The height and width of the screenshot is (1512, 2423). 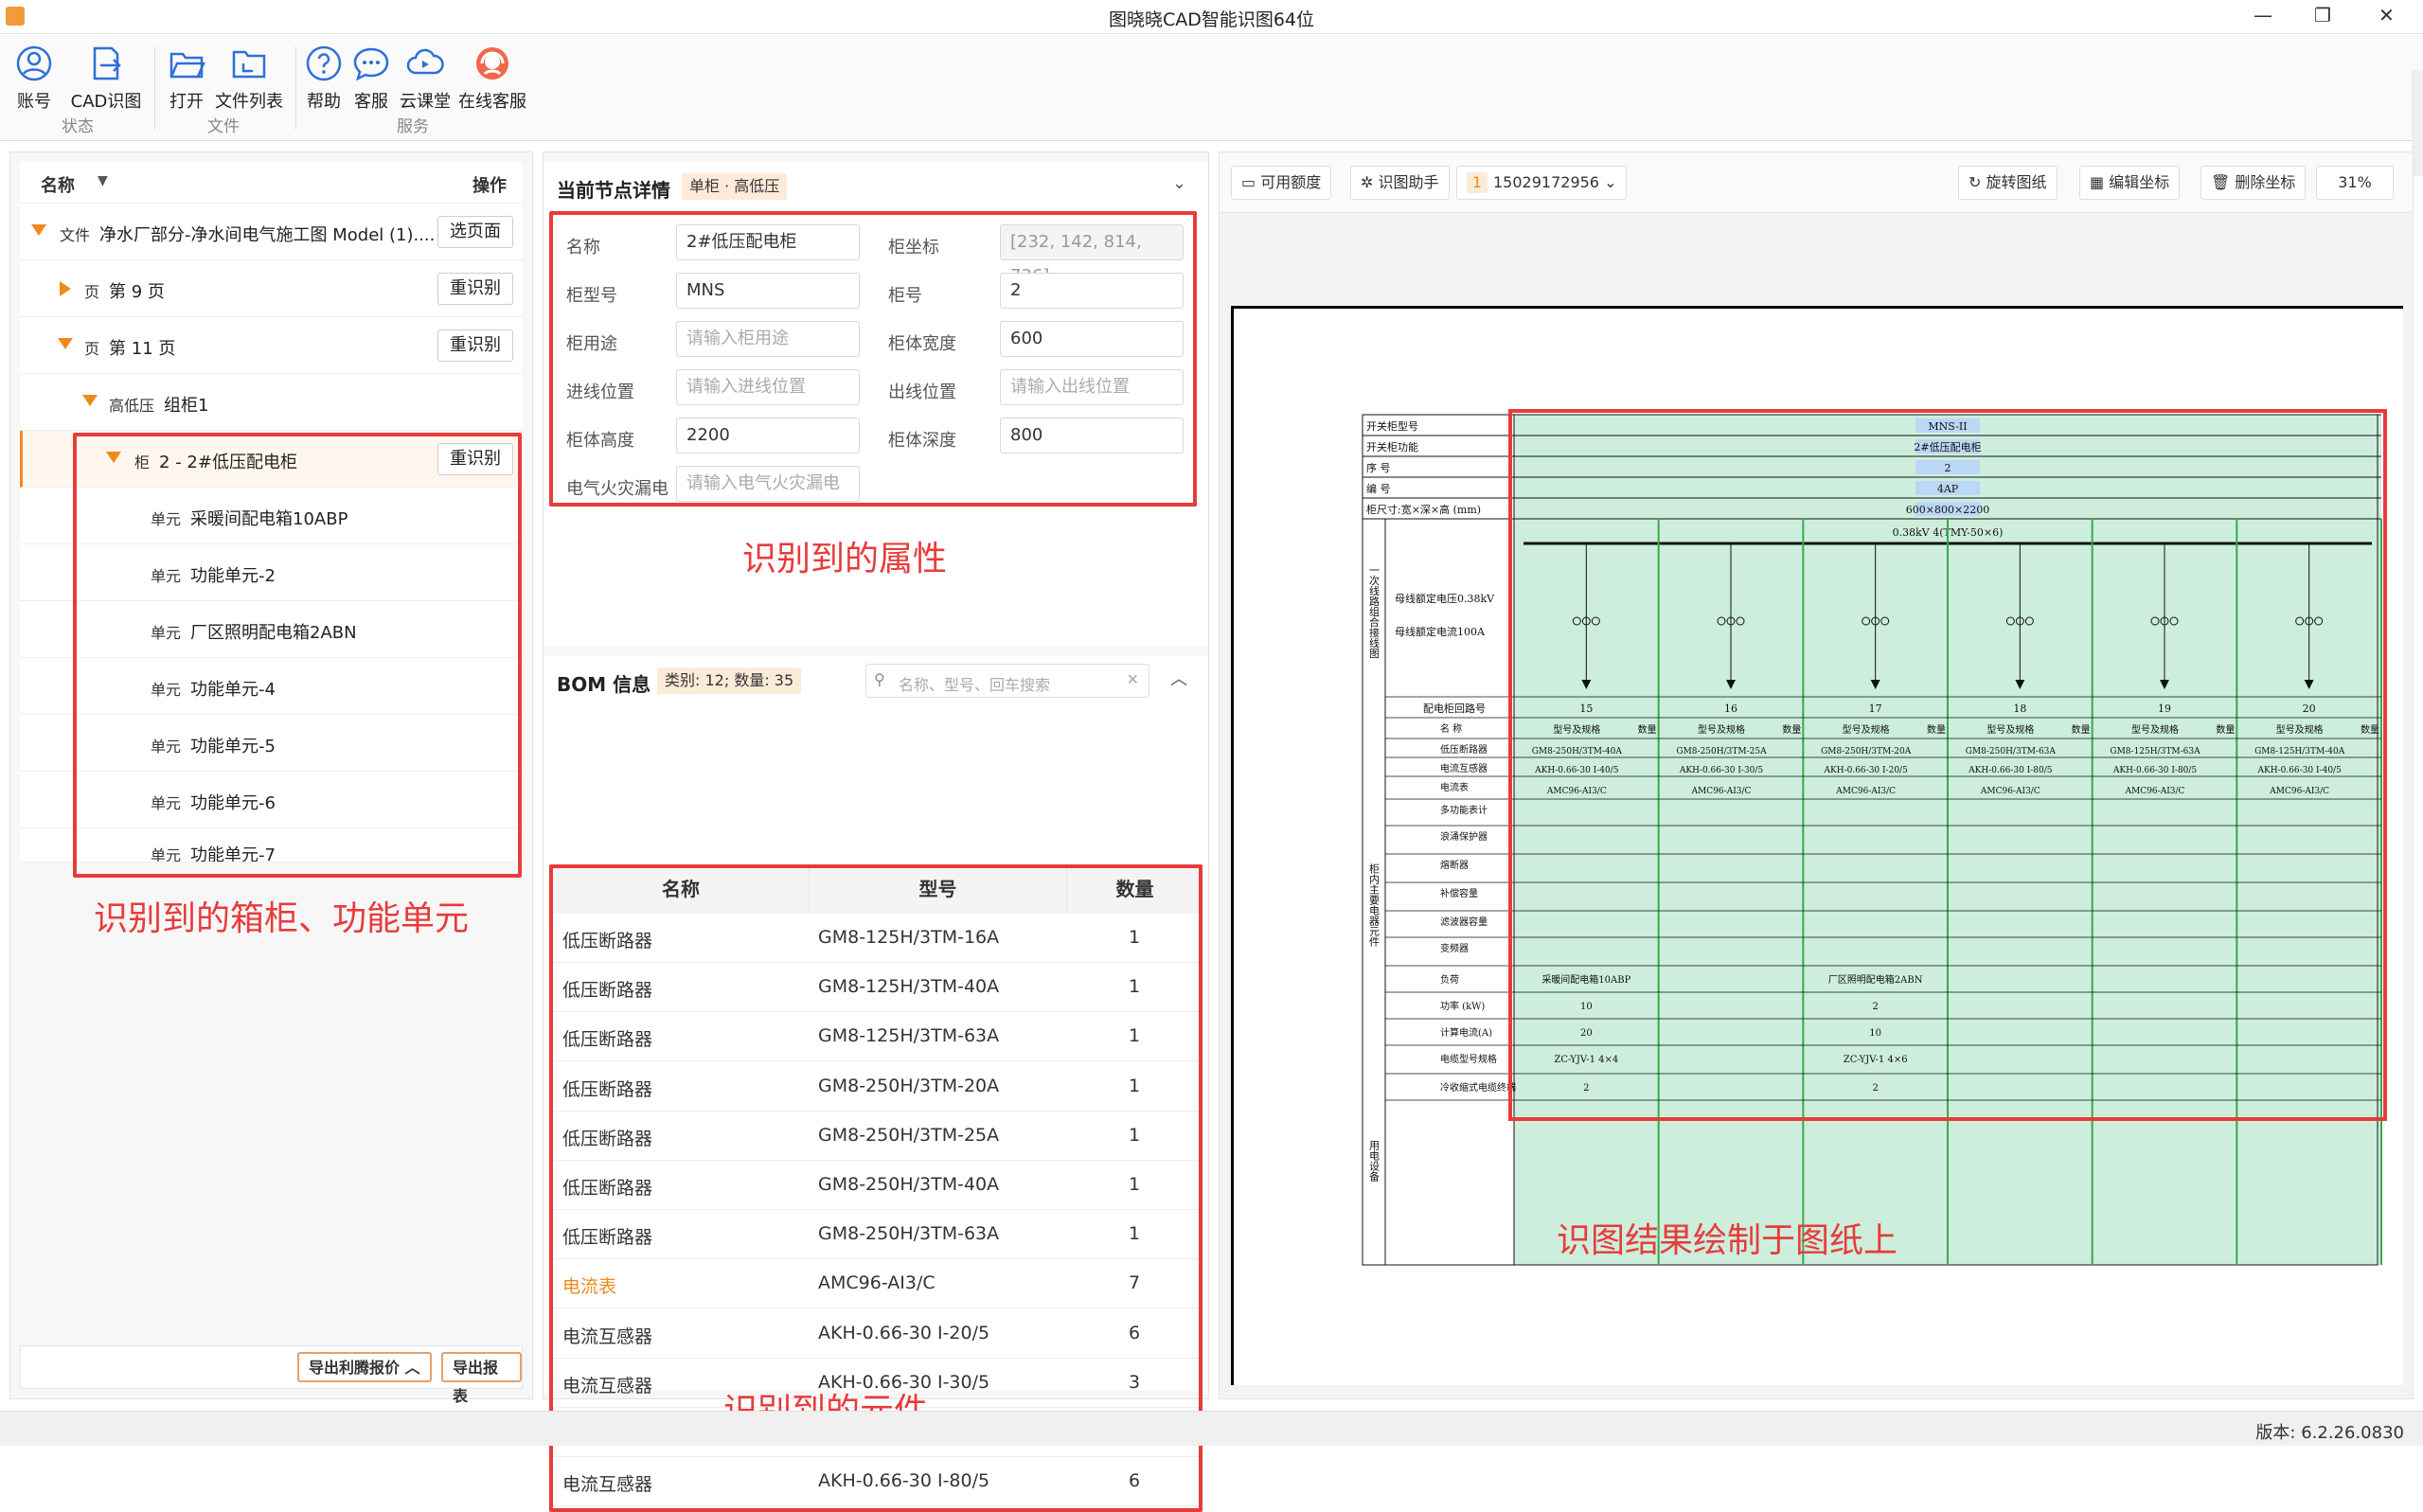 I want to click on circuit-number: 15, so click(x=1586, y=709).